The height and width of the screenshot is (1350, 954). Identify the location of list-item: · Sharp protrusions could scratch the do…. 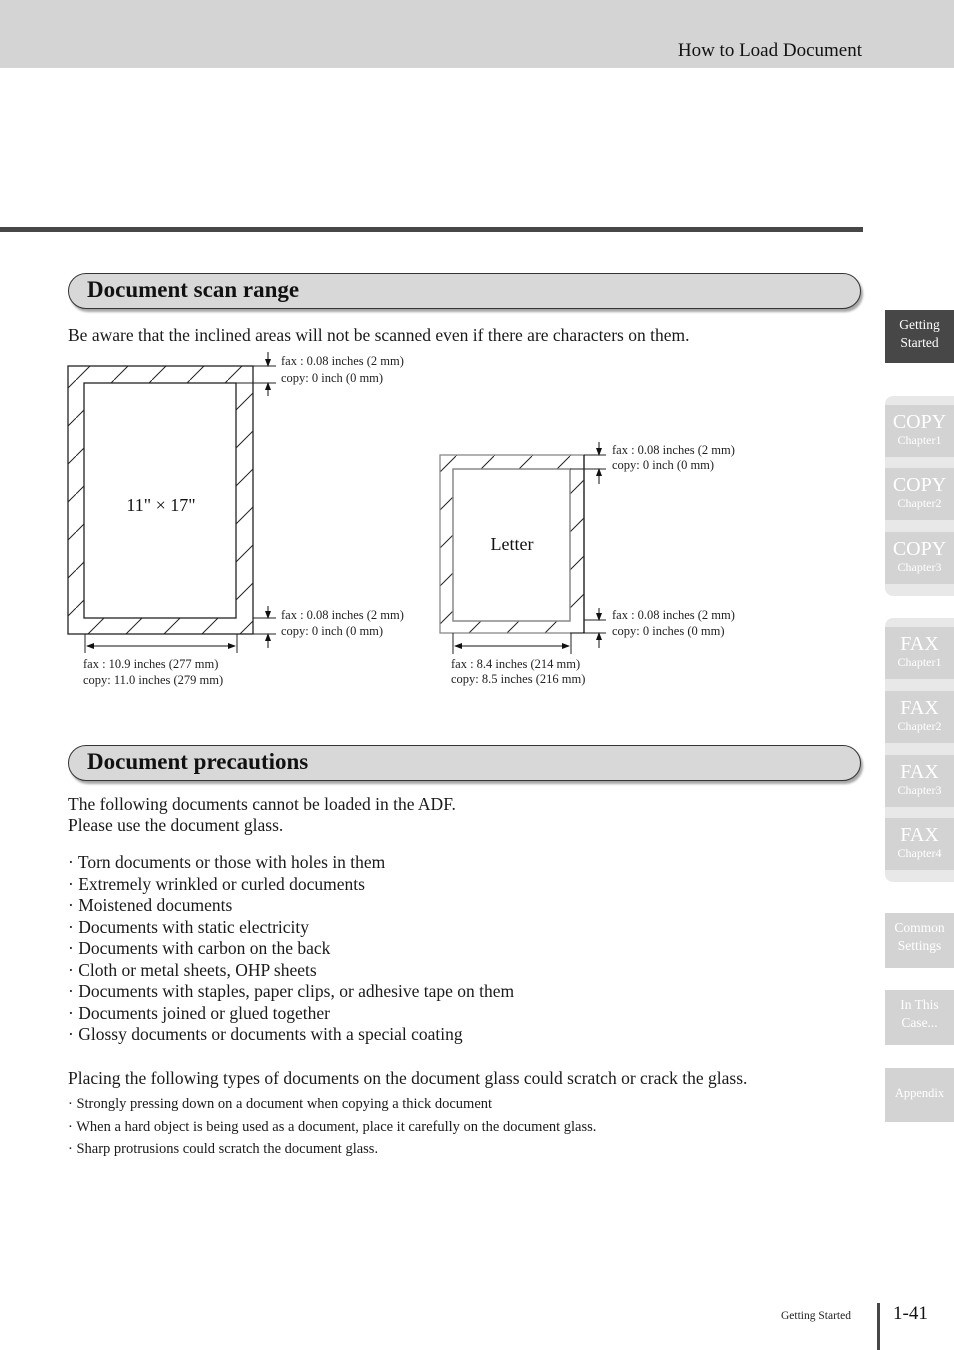
(223, 1149).